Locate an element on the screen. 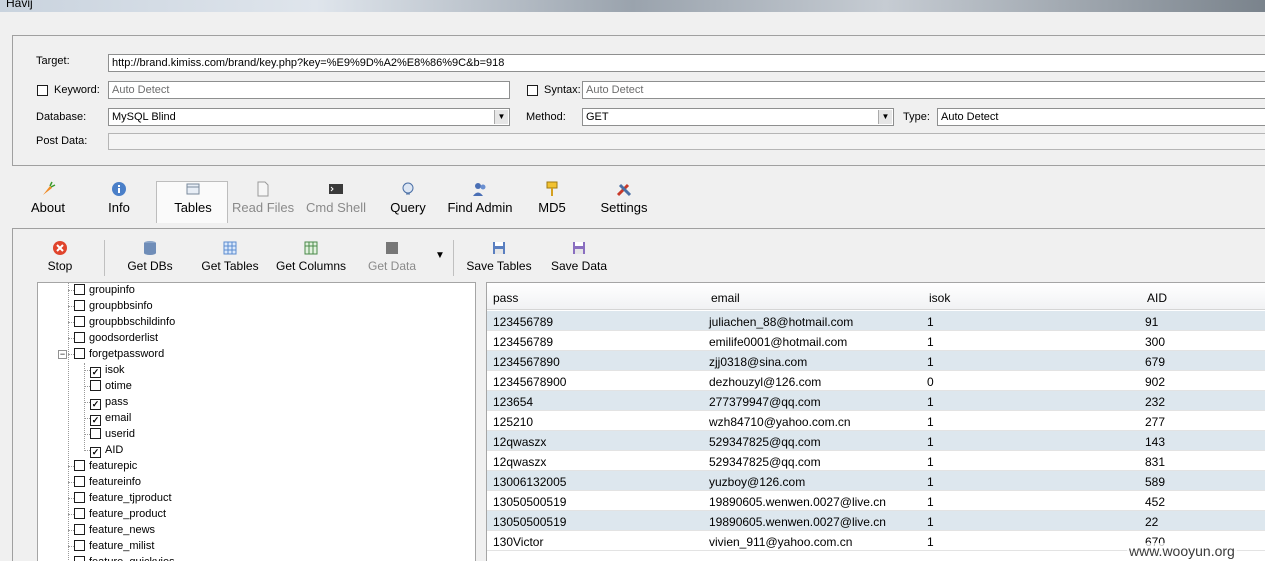  type-label: Type: is located at coordinates (916, 117).